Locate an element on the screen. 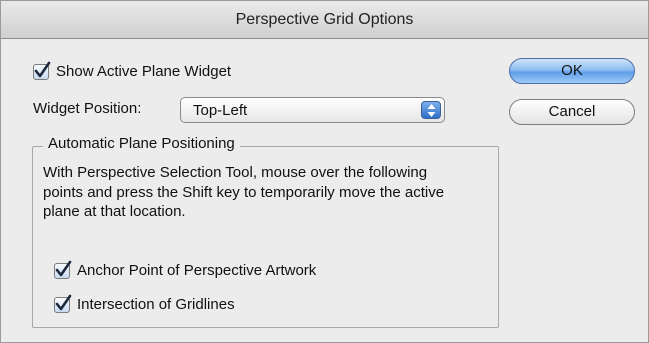 This screenshot has width=649, height=343. auto-plane-title: Automatic Plane Positioning is located at coordinates (141, 143).